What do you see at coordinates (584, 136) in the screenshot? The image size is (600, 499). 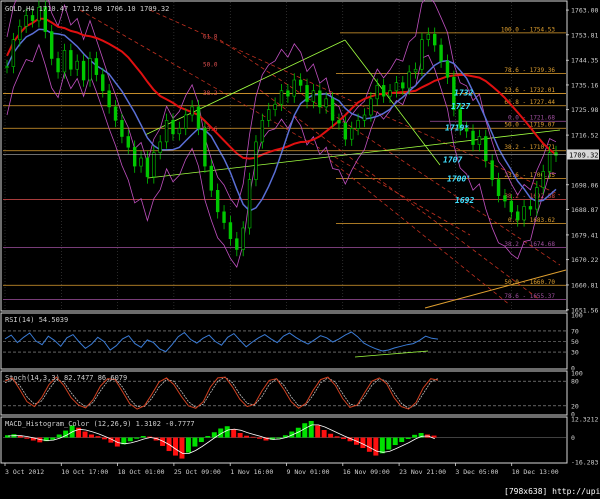 I see `price-axis-label: 1716.52` at bounding box center [584, 136].